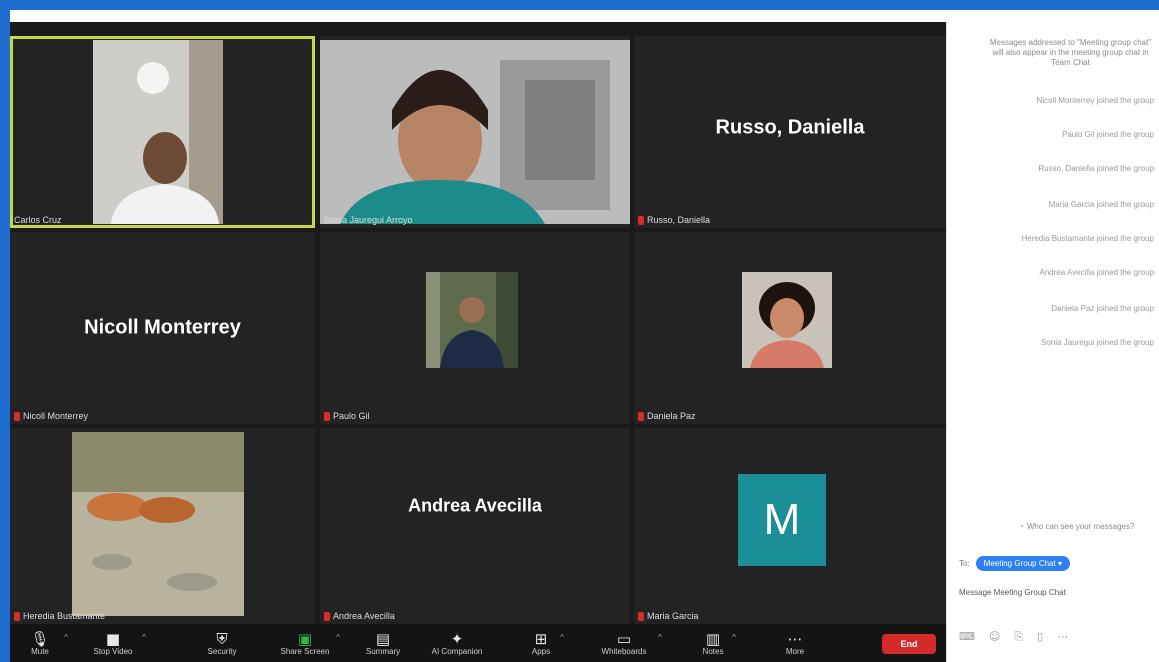 The image size is (1159, 662). I want to click on more-icon: ⋯, so click(795, 638).